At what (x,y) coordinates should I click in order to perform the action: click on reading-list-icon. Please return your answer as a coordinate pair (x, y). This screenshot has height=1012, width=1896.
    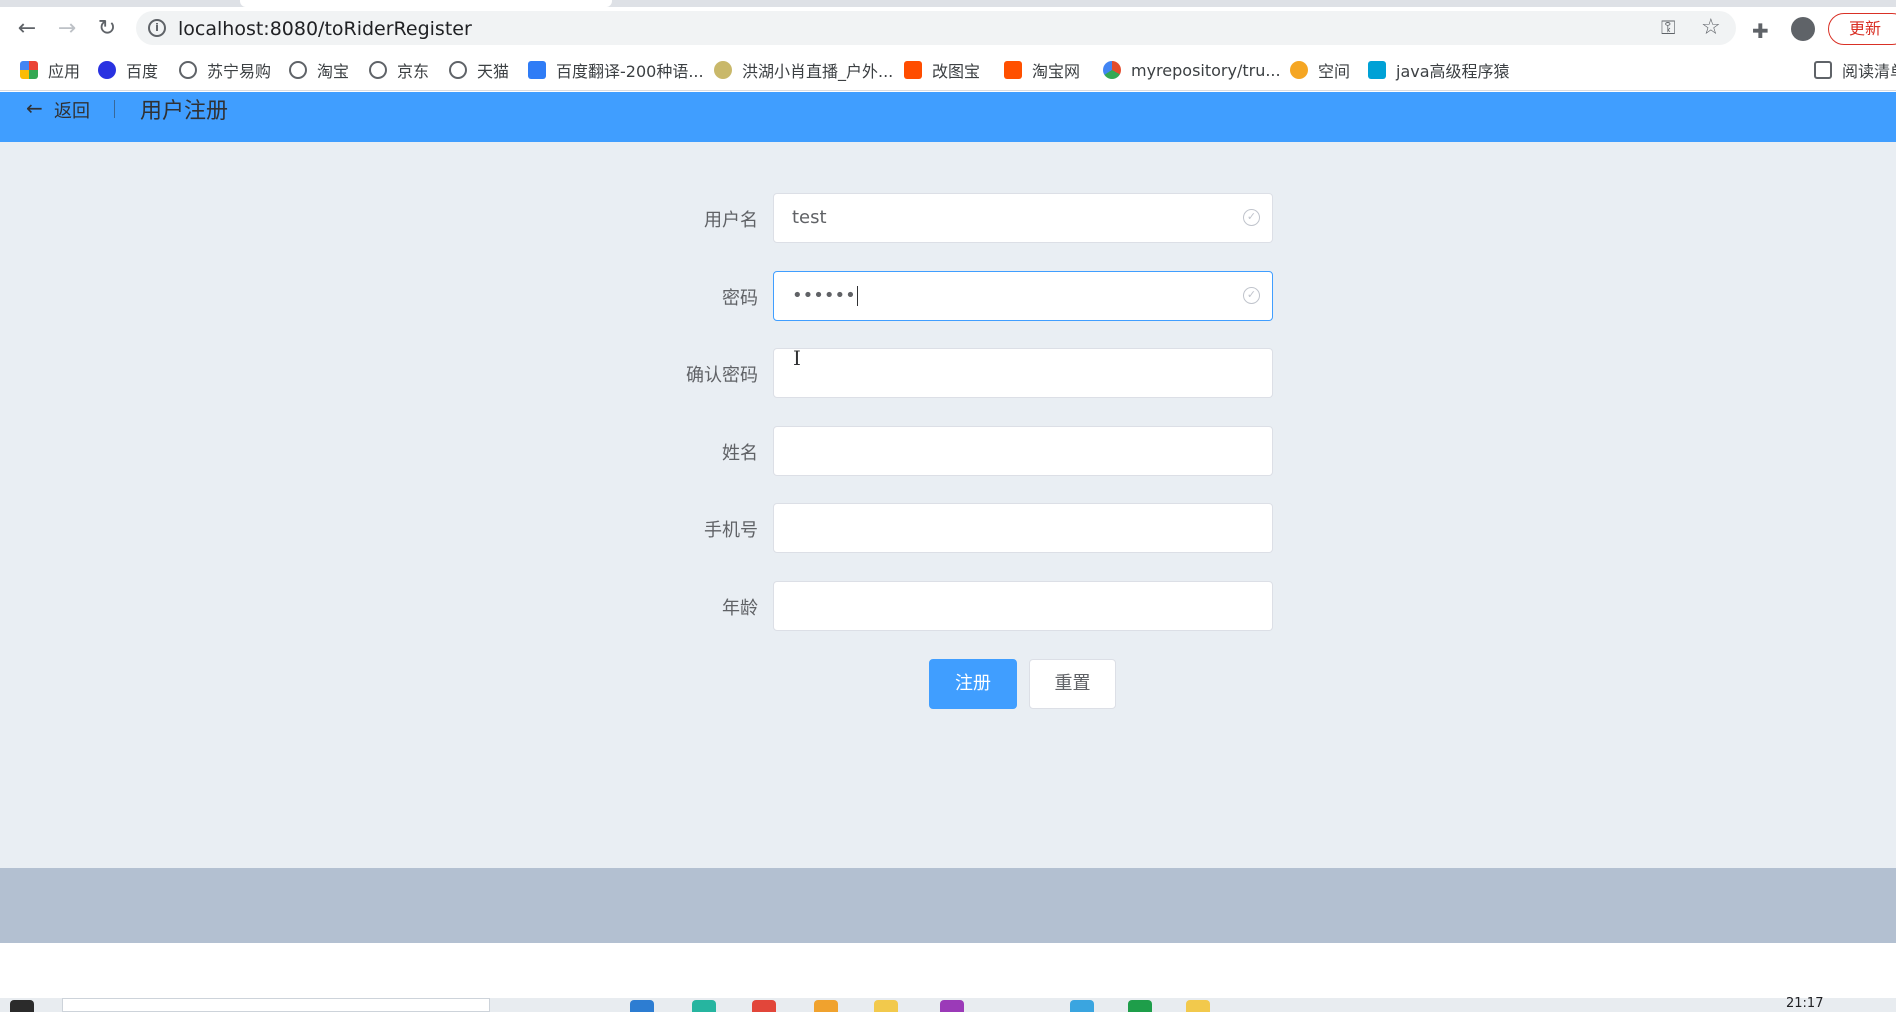
    Looking at the image, I should click on (1823, 70).